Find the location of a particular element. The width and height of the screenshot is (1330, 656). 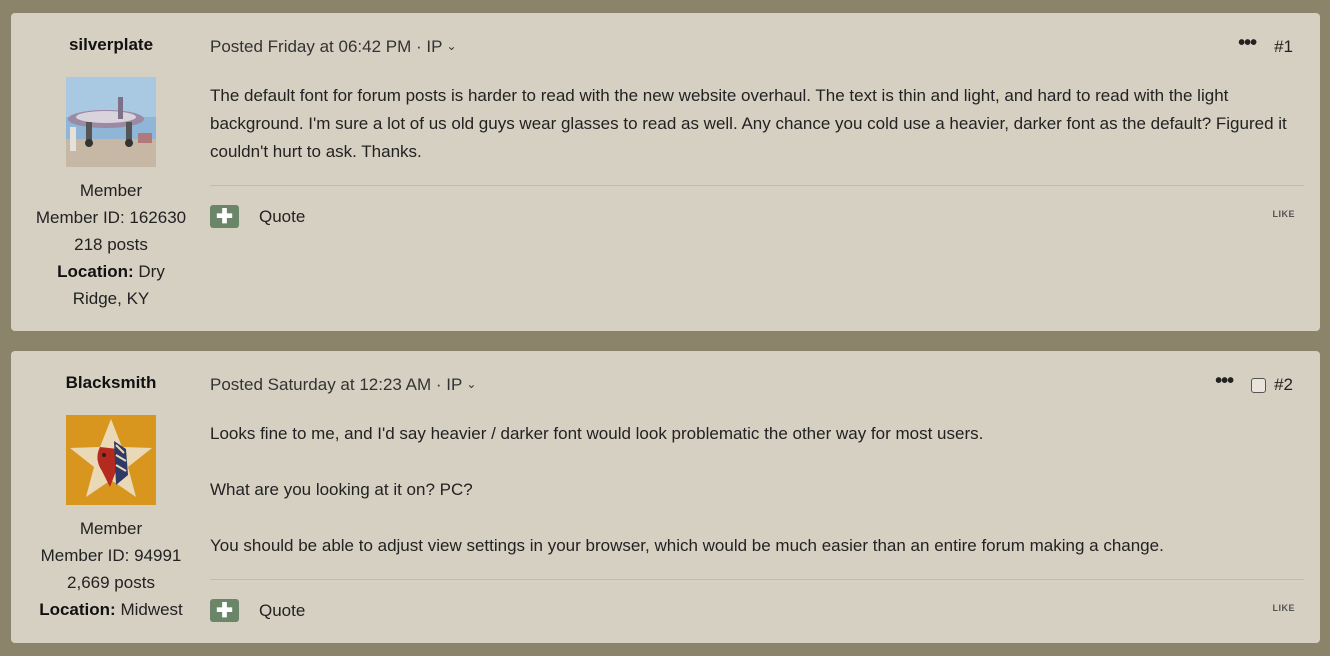

post-date: Posted Saturday at 12:23 AM · IP is located at coordinates (336, 384).